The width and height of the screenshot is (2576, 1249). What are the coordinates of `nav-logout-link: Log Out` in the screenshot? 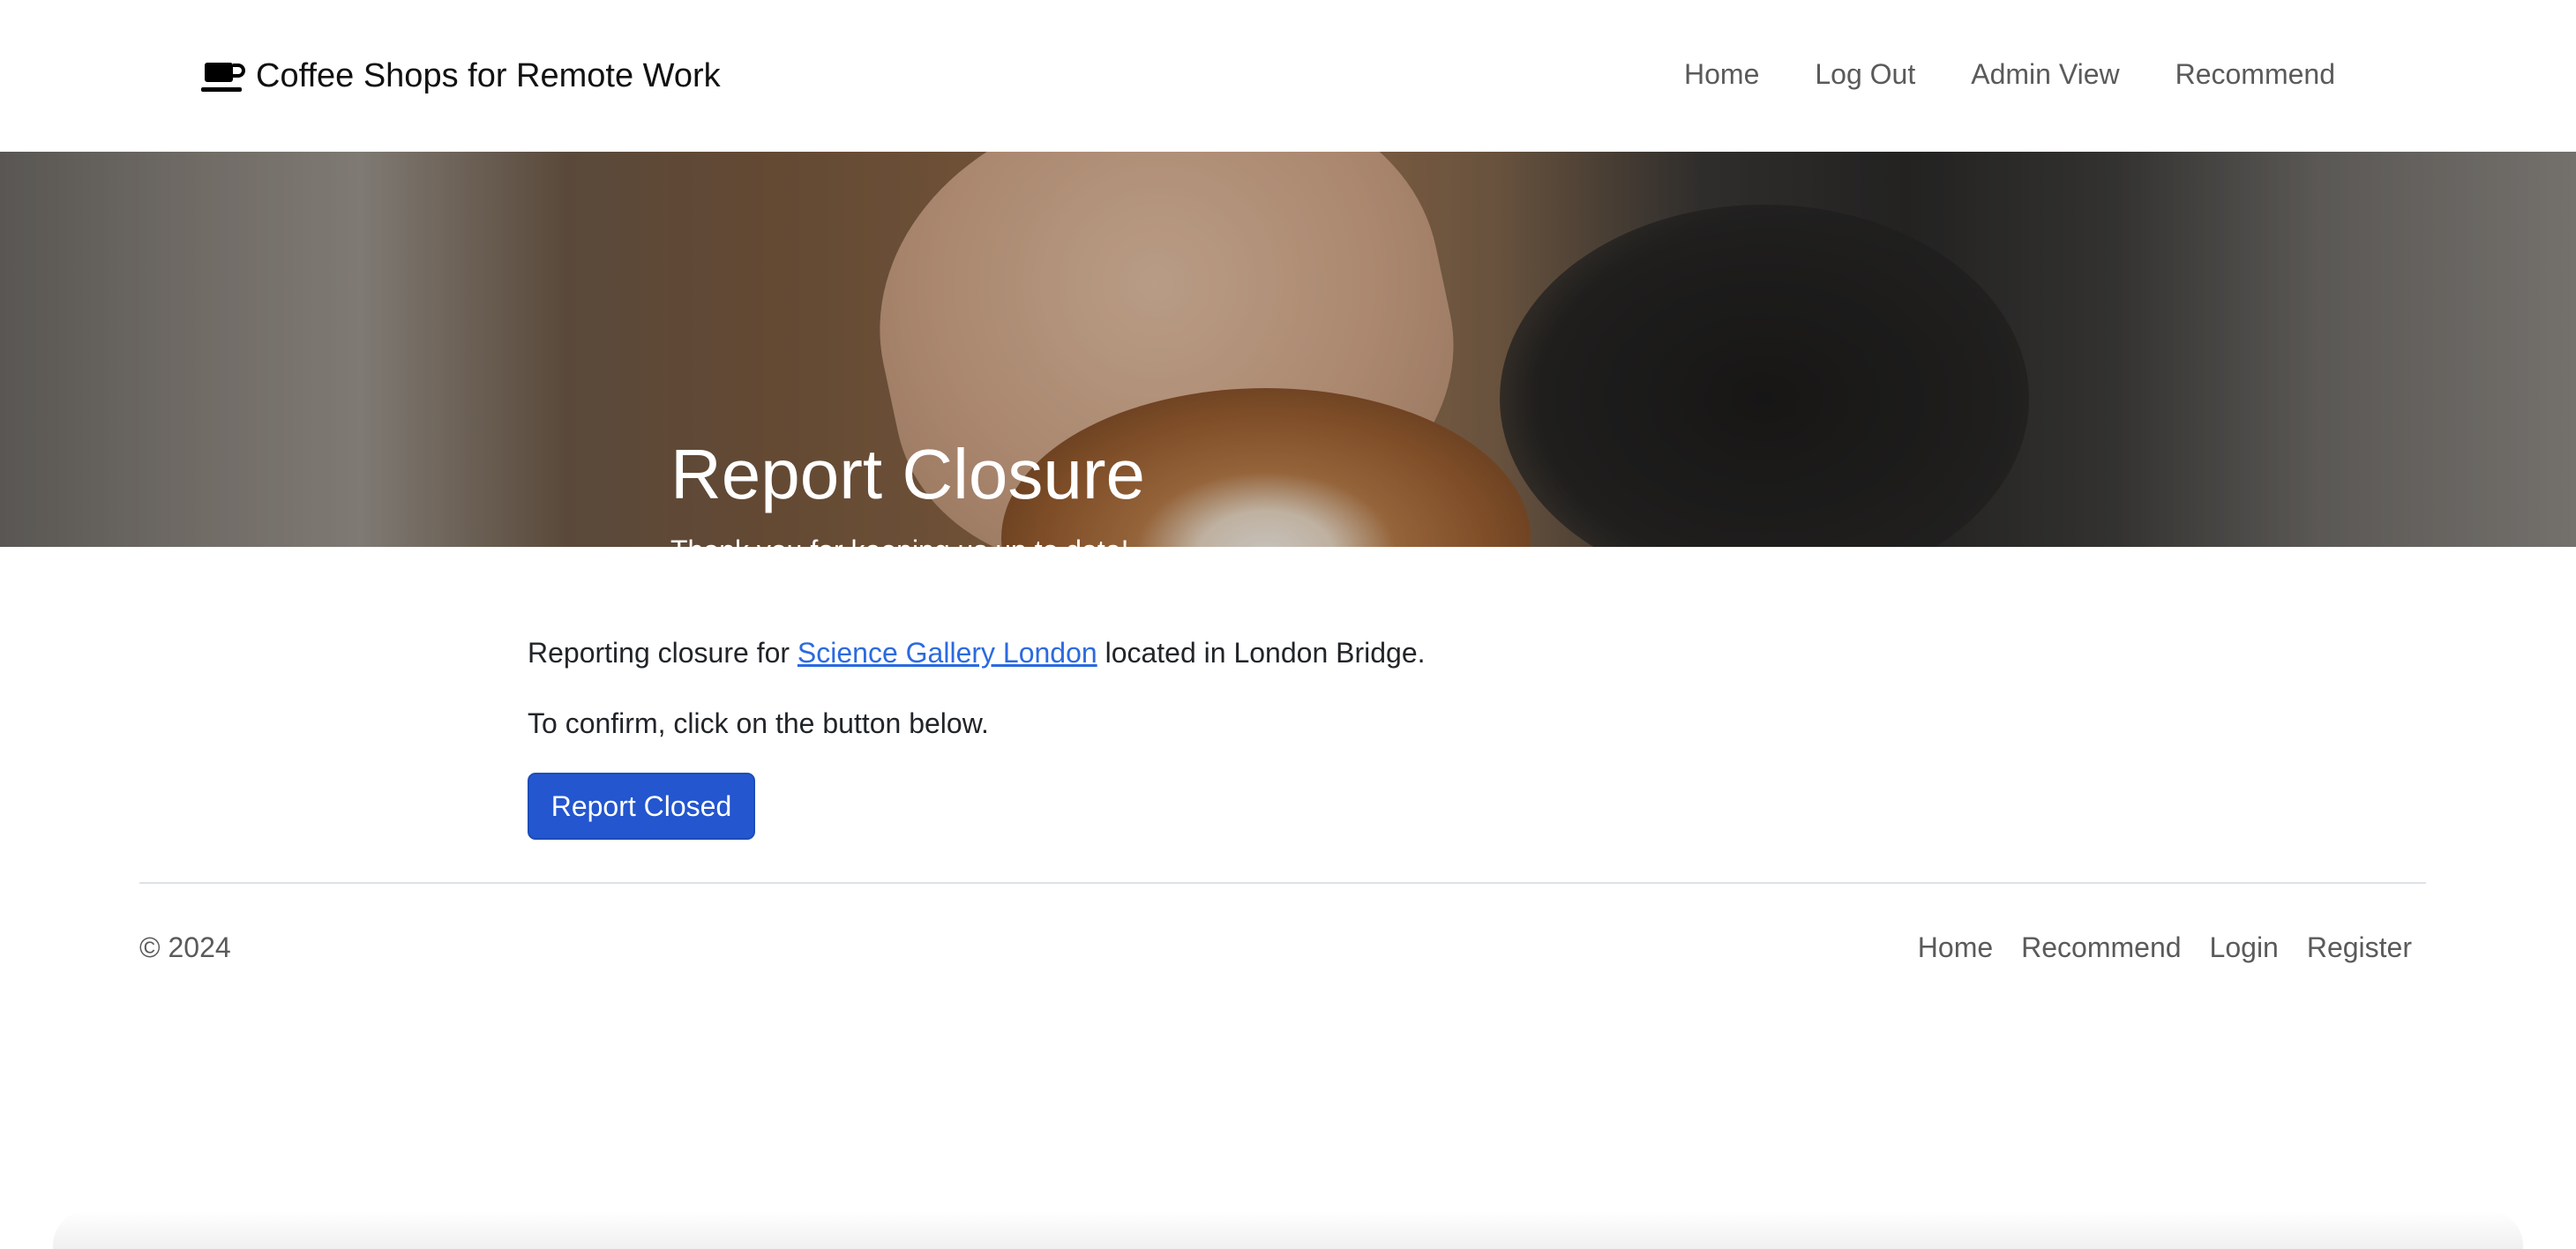 It's located at (1865, 74).